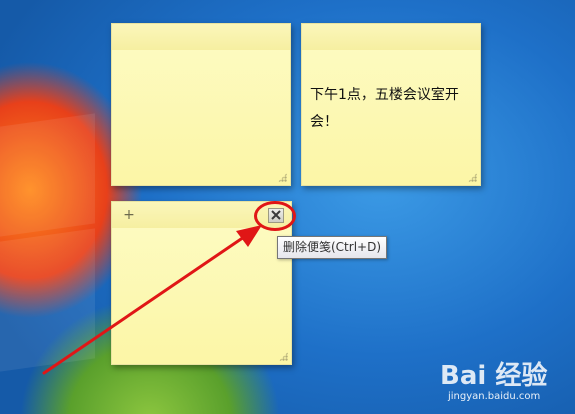 This screenshot has width=575, height=414. What do you see at coordinates (494, 396) in the screenshot?
I see `watermark-url: jingyan.baidu.com` at bounding box center [494, 396].